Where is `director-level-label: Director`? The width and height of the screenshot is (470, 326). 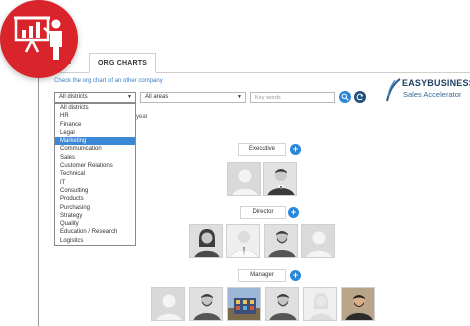
director-level-label: Director is located at coordinates (263, 212).